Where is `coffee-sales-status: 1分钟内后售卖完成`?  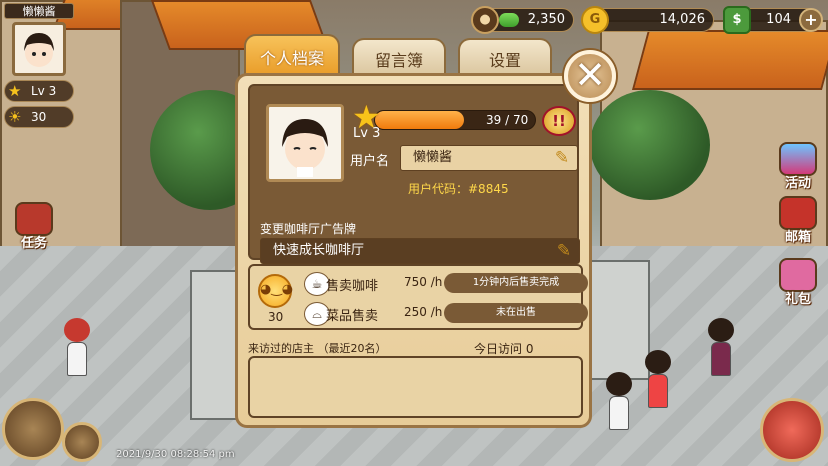
coffee-sales-status: 1分钟内后售卖完成 is located at coordinates (516, 283).